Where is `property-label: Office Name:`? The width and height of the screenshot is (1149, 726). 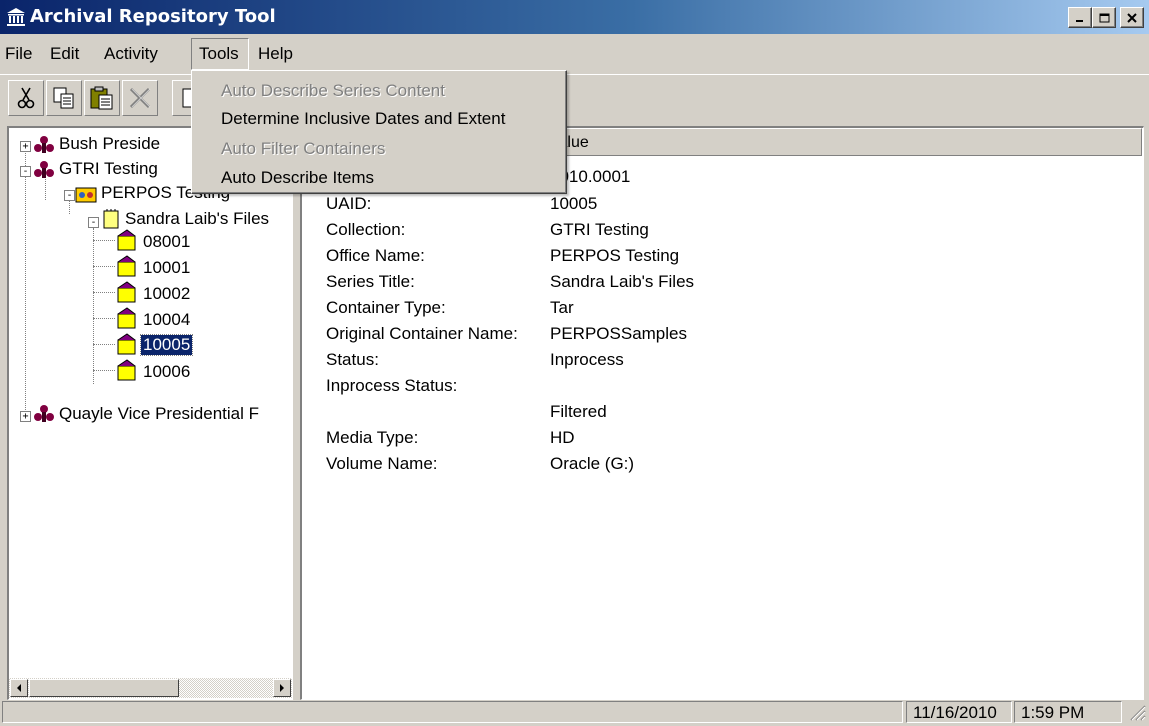
property-label: Office Name: is located at coordinates (375, 255).